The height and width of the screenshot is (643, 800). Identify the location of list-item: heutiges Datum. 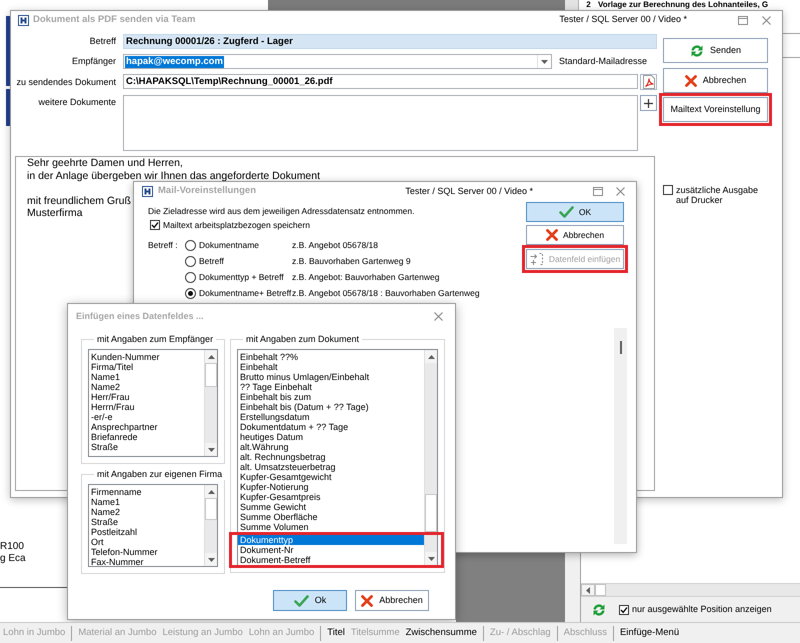
(331, 437).